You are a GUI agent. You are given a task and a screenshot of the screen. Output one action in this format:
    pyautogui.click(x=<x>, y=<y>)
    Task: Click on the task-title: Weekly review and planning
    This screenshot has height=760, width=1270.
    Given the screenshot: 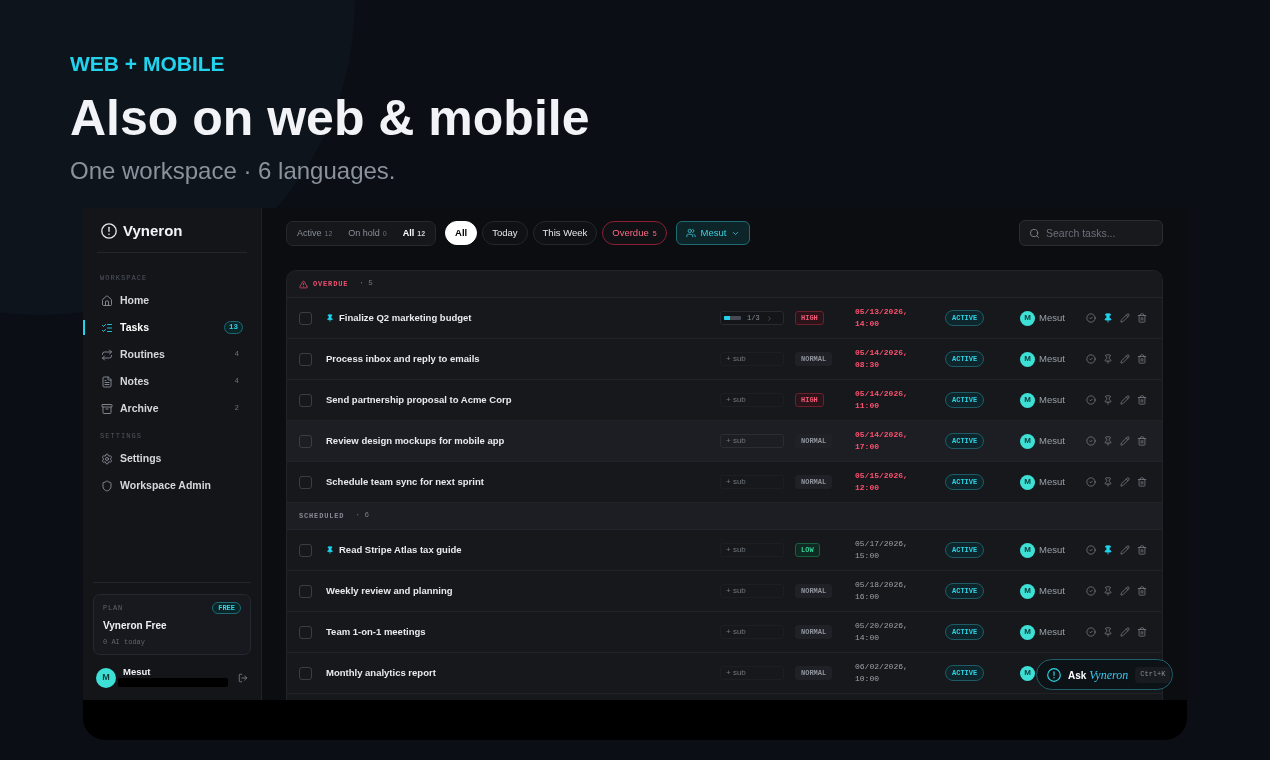 What is the action you would take?
    pyautogui.click(x=389, y=591)
    